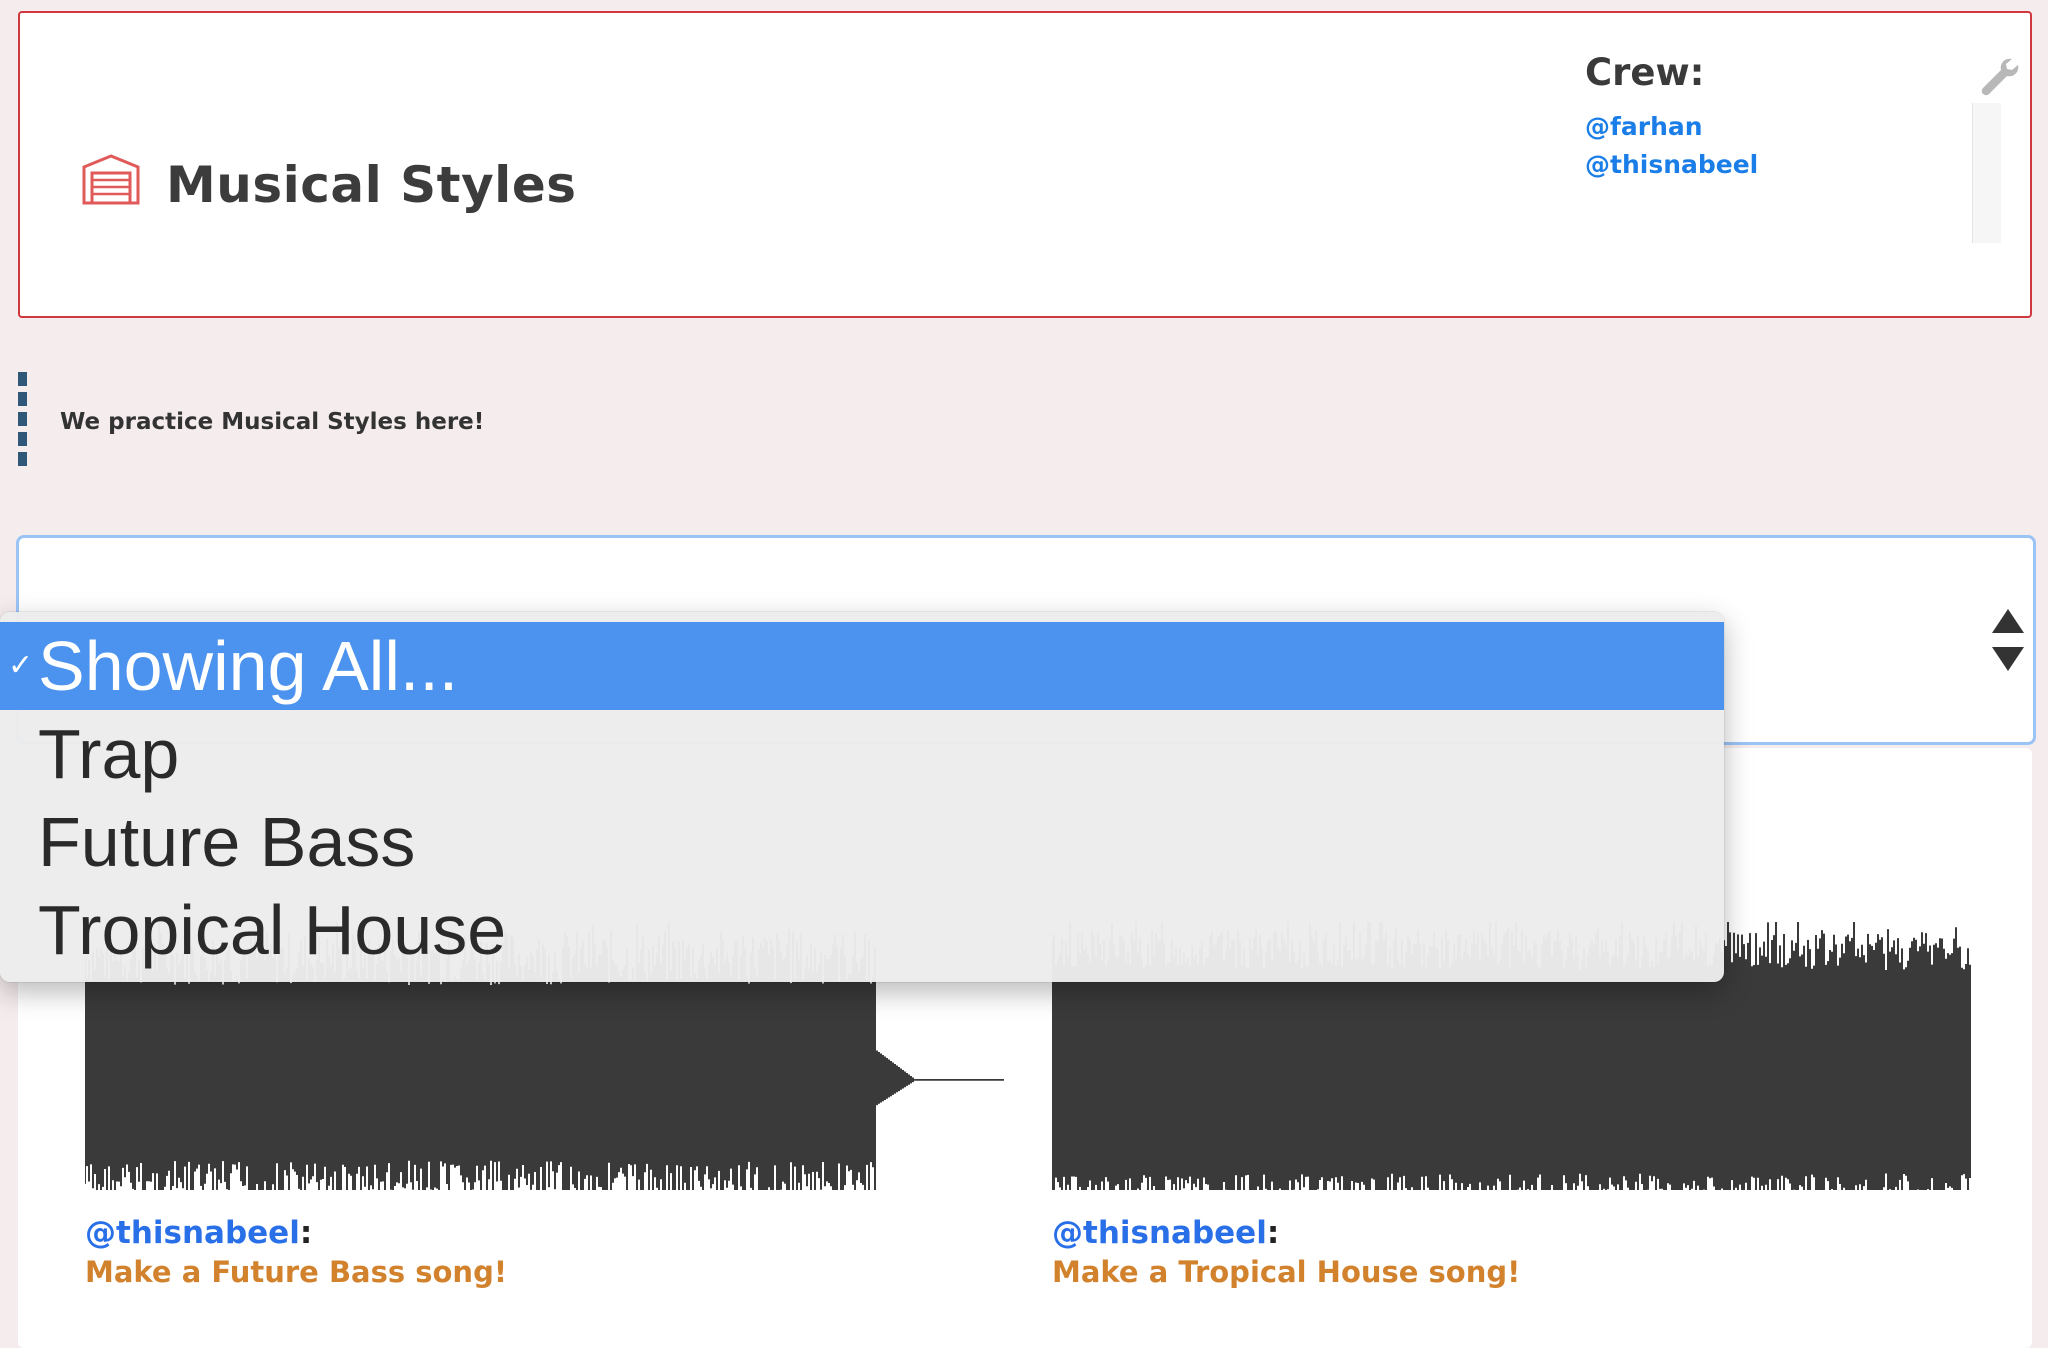  What do you see at coordinates (545, 1272) in the screenshot?
I see `track-prompt: Make a Future Bass song!` at bounding box center [545, 1272].